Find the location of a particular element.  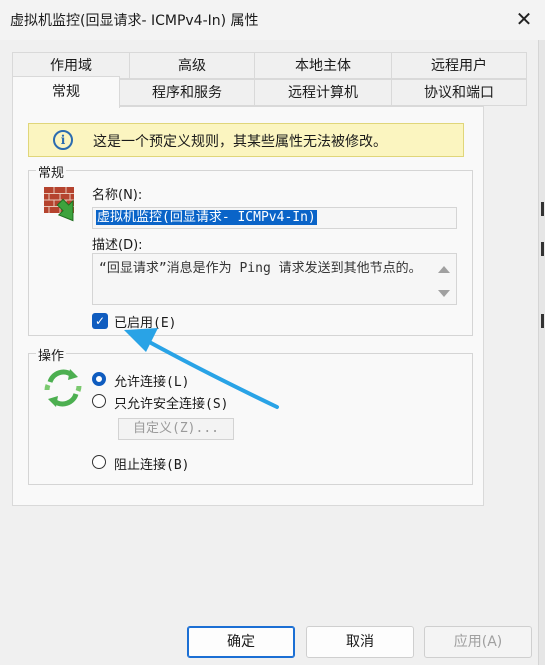

tab-general: 常规 is located at coordinates (66, 92).